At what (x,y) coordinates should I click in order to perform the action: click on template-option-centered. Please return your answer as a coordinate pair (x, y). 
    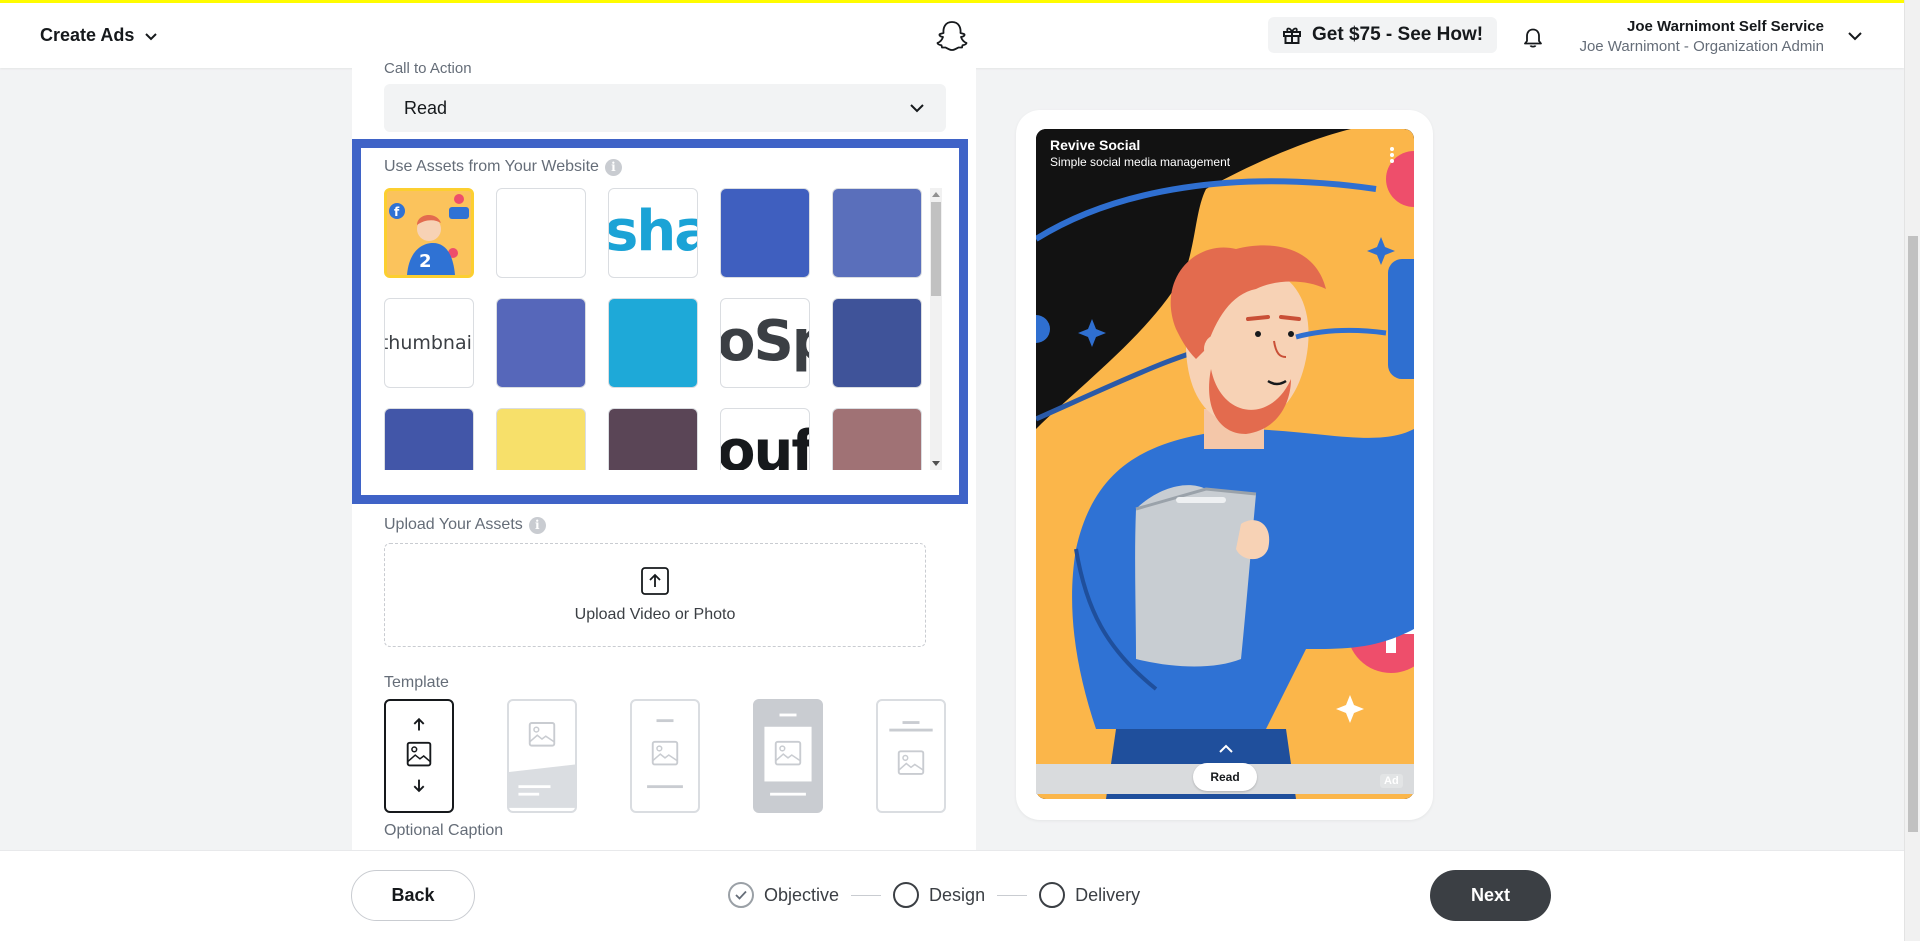
    Looking at the image, I should click on (665, 756).